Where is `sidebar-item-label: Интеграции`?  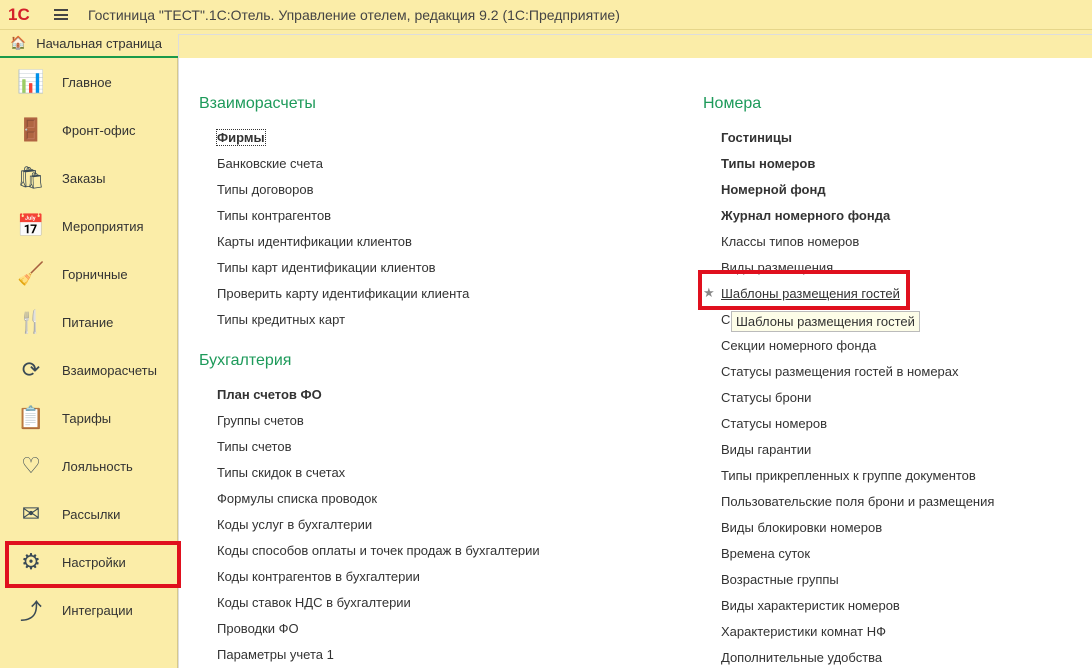
sidebar-item-label: Интеграции is located at coordinates (97, 610).